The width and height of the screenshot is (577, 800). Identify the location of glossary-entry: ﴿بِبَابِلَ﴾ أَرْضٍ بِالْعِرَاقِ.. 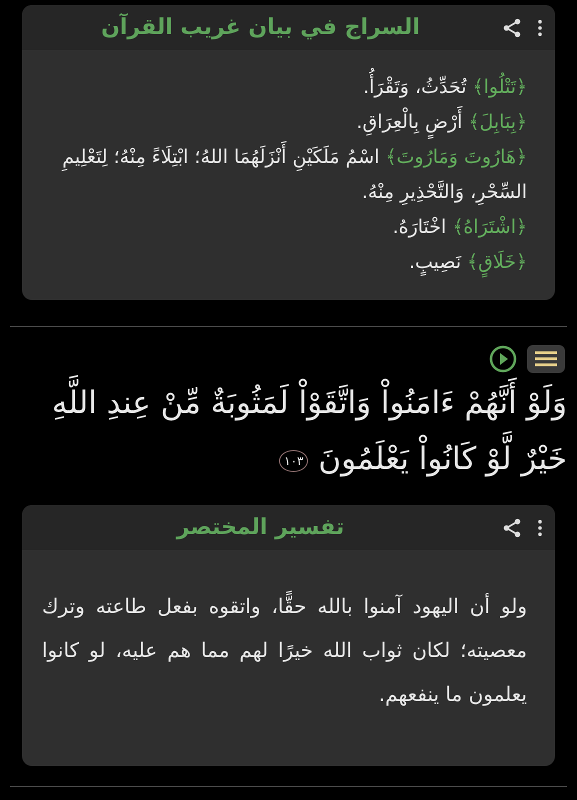
(284, 122).